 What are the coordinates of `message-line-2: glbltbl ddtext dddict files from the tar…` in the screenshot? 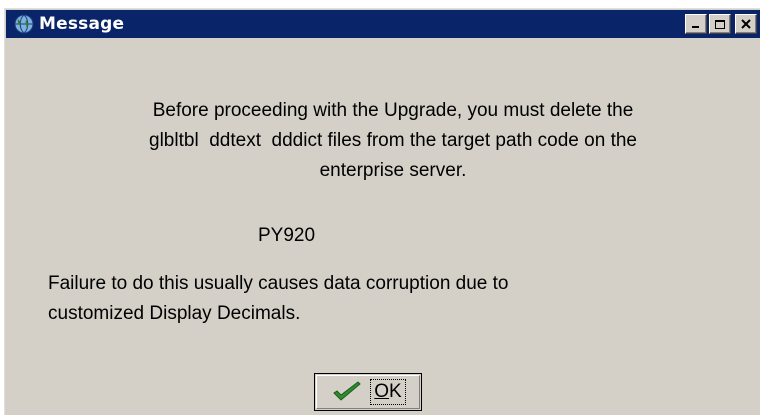 It's located at (393, 140).